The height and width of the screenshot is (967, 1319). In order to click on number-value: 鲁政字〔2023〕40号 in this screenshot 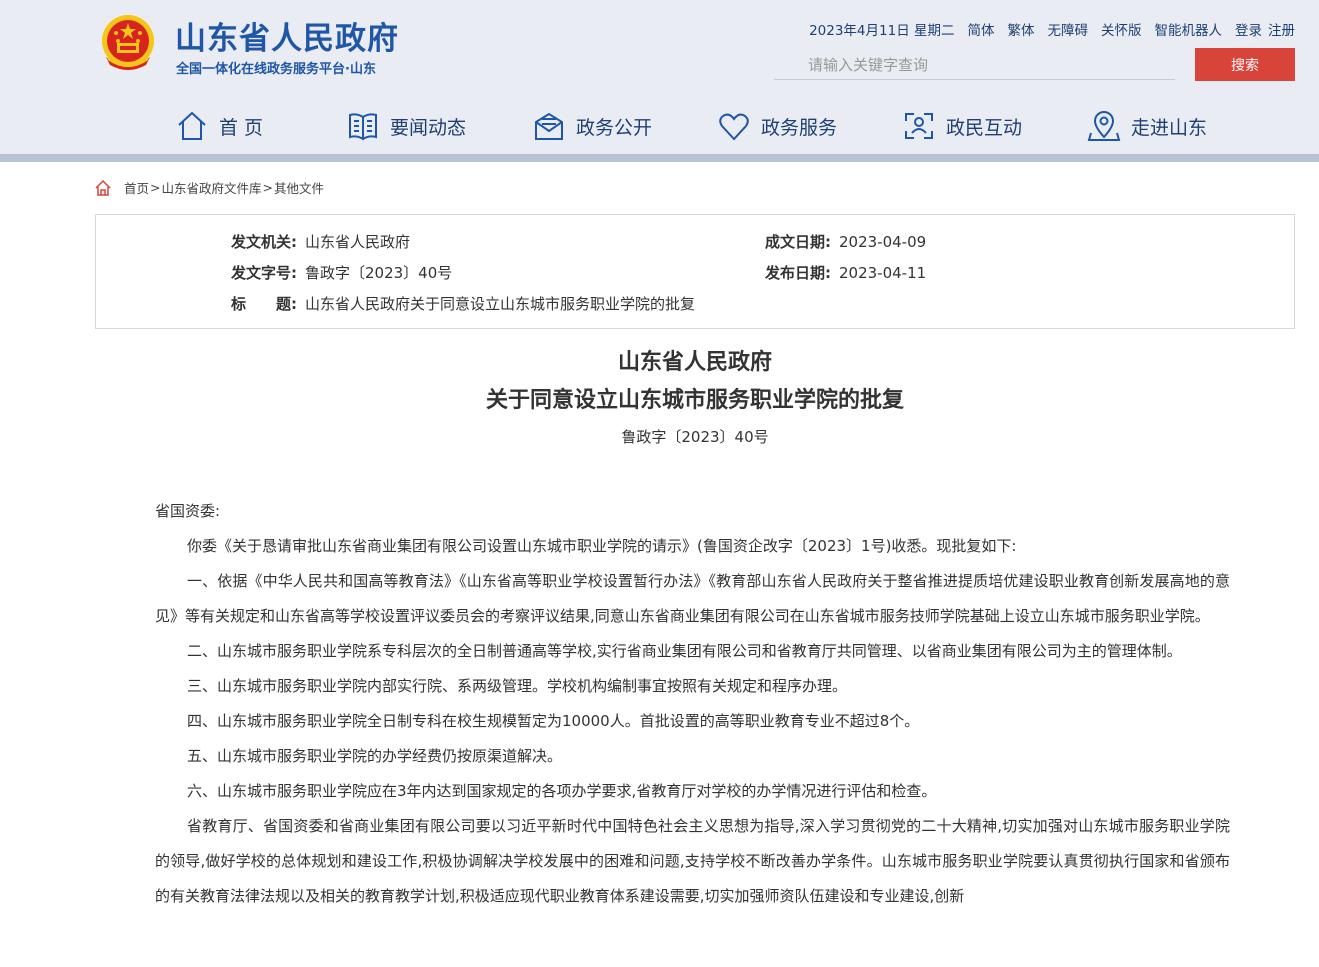, I will do `click(379, 273)`.